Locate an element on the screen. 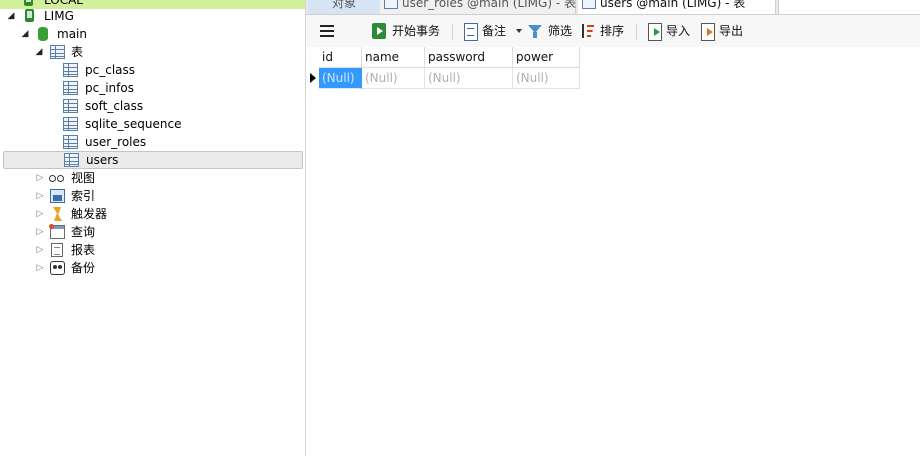 The image size is (920, 456). tree-label-table: pc_class is located at coordinates (110, 70).